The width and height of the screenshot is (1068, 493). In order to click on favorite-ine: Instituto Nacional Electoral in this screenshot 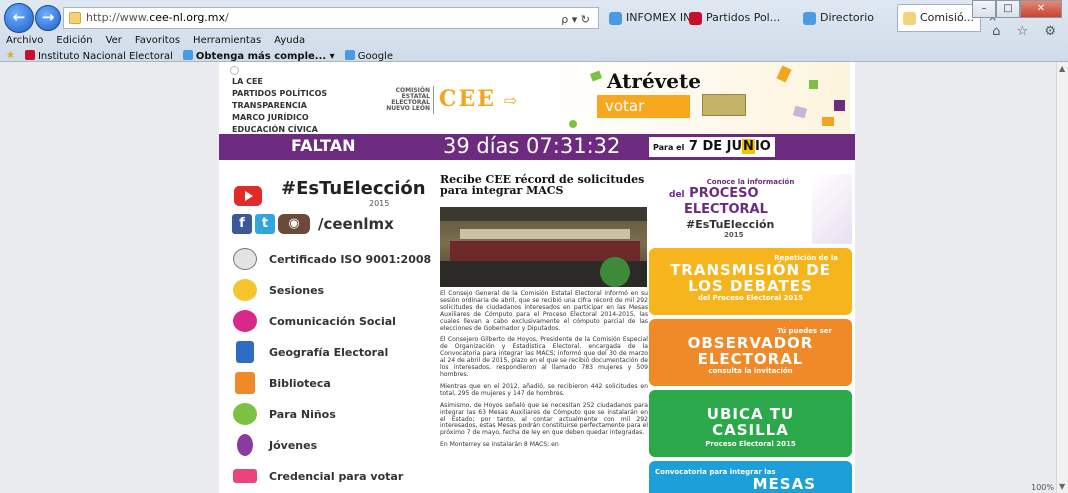, I will do `click(98, 55)`.